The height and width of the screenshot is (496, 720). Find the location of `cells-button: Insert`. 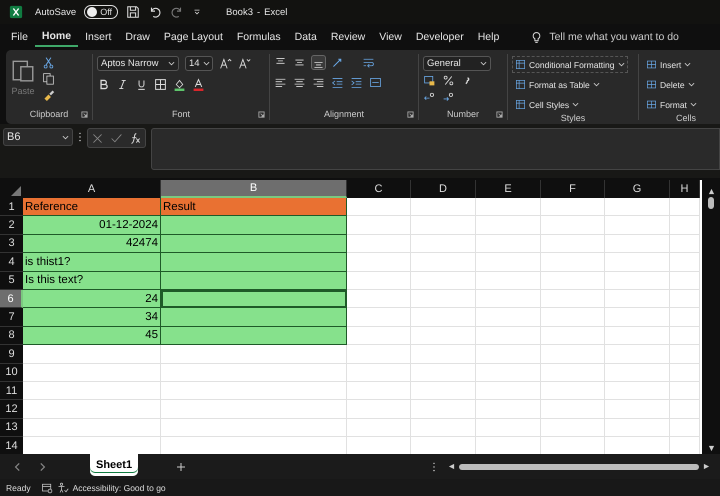

cells-button: Insert is located at coordinates (668, 64).